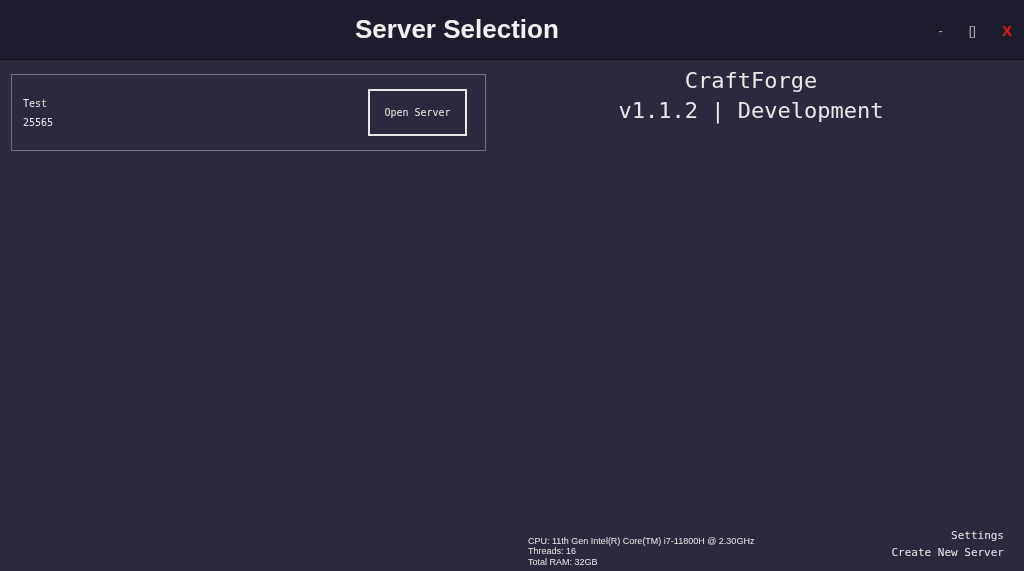 The height and width of the screenshot is (571, 1024). Describe the element at coordinates (36, 103) in the screenshot. I see `server-name: Test` at that location.